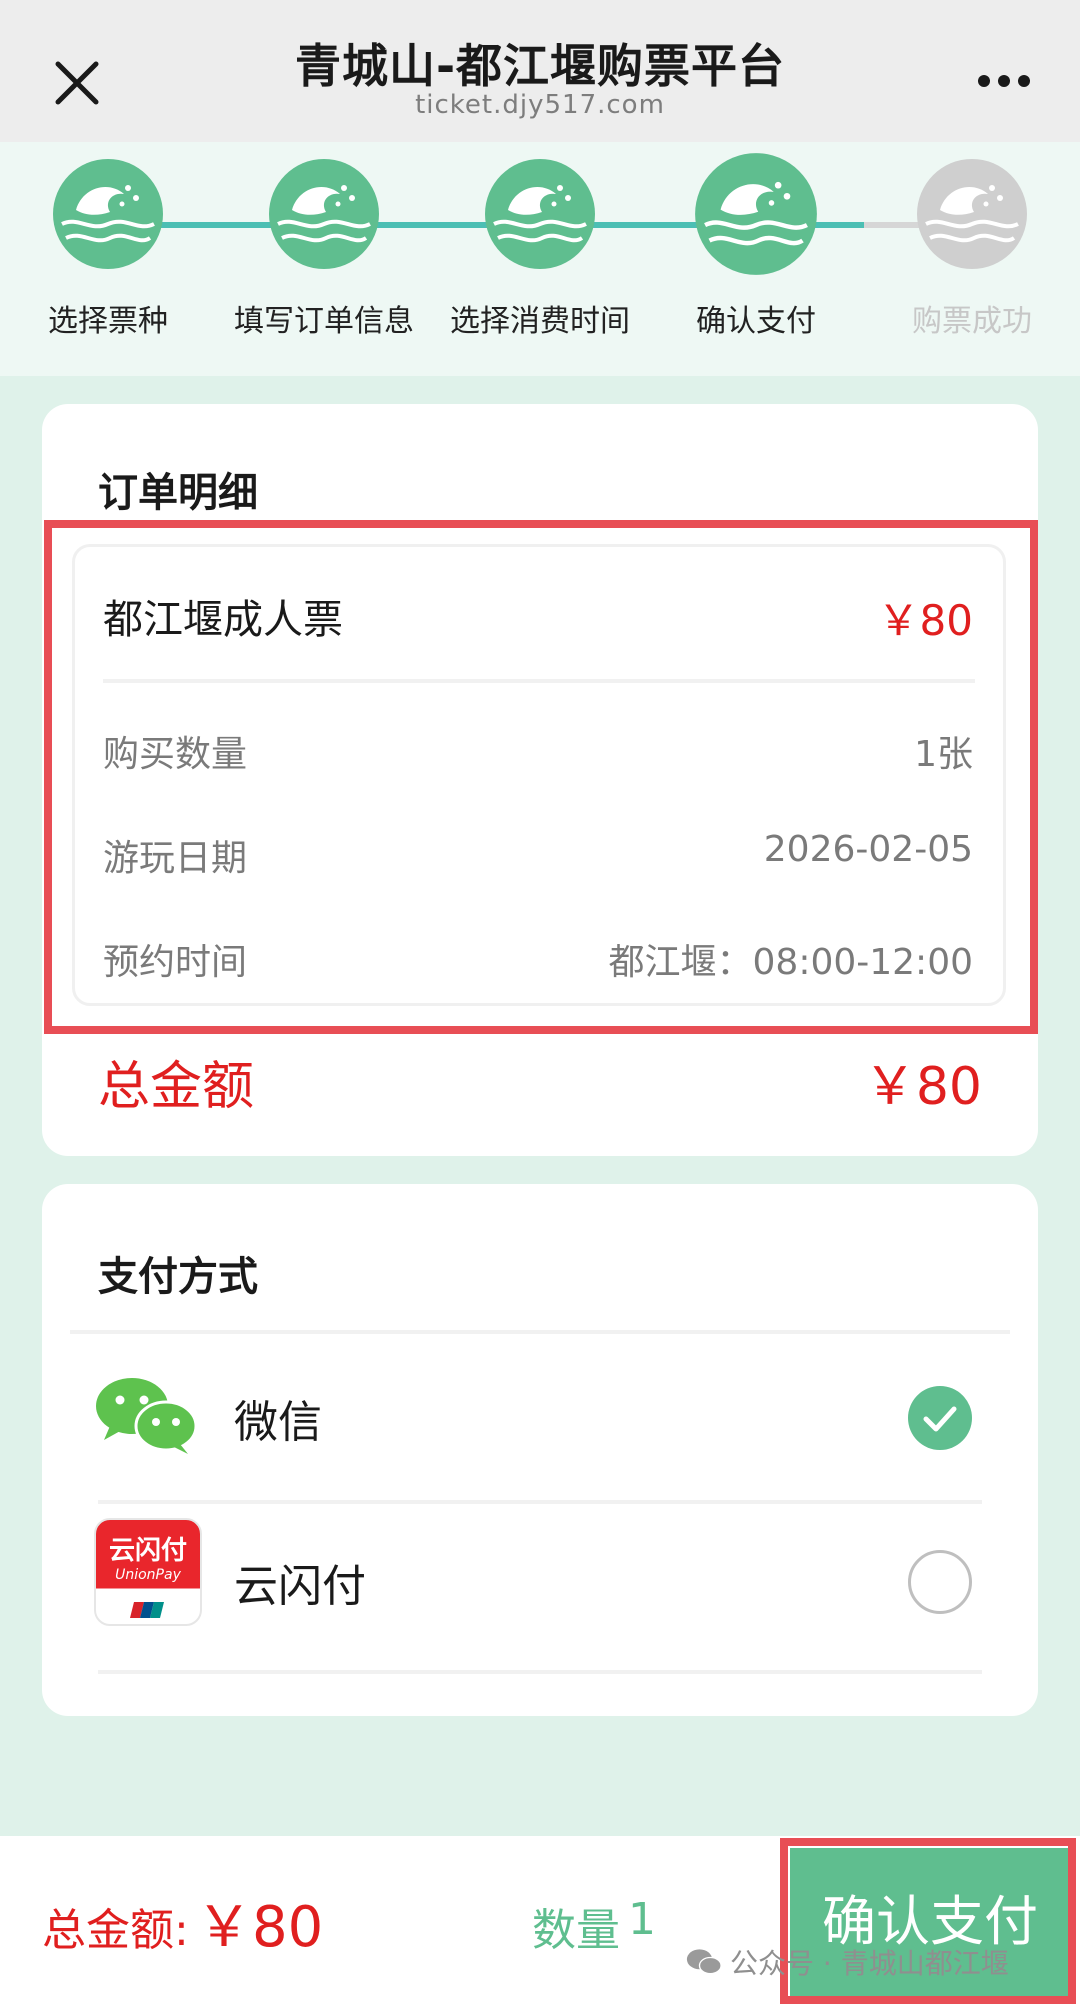  Describe the element at coordinates (756, 321) in the screenshot. I see `step-label: 确认支付` at that location.